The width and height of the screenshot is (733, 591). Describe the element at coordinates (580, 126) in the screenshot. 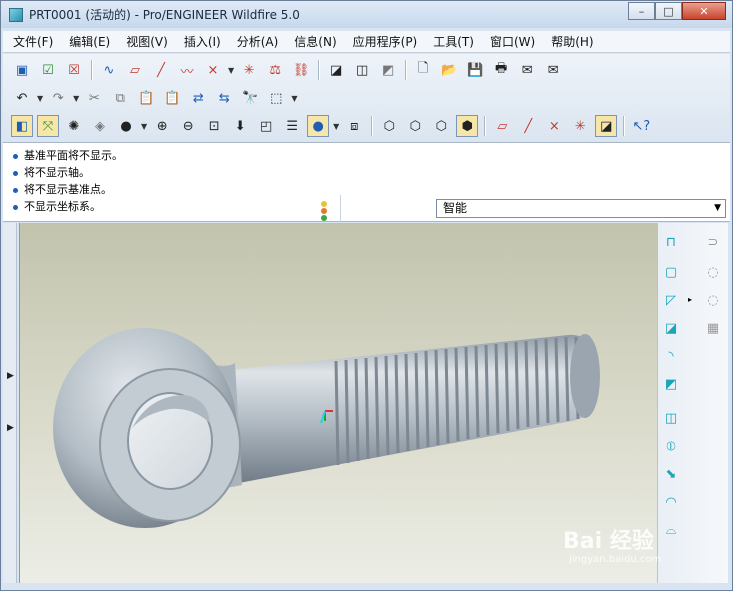

I see `csys-display-icon: ✳` at that location.